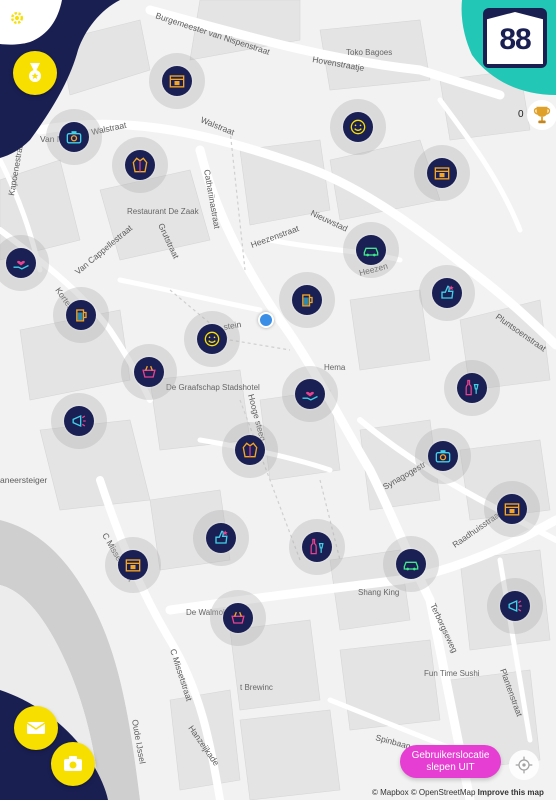  Describe the element at coordinates (266, 320) in the screenshot. I see `user-location-dot` at that location.